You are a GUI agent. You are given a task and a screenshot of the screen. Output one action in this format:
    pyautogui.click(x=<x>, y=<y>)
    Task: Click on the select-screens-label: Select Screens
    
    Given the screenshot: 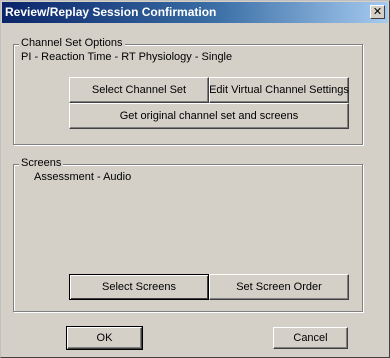 What is the action you would take?
    pyautogui.click(x=139, y=287)
    